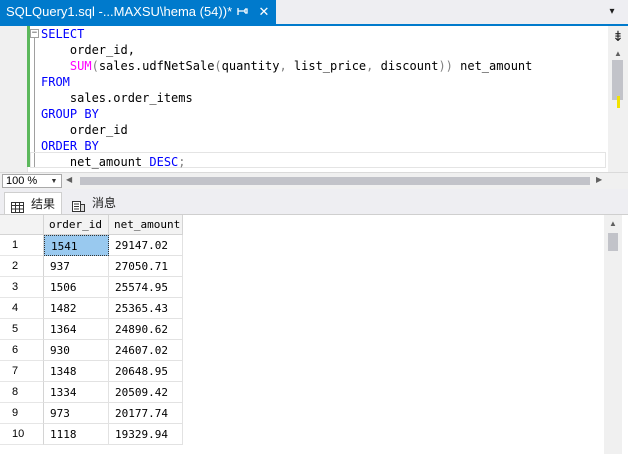  I want to click on code-line: FROM, so click(55, 82).